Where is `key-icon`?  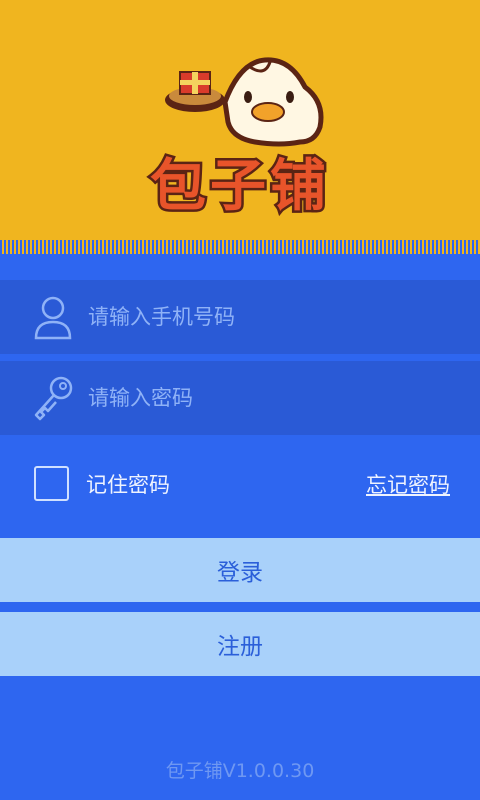 key-icon is located at coordinates (53, 398).